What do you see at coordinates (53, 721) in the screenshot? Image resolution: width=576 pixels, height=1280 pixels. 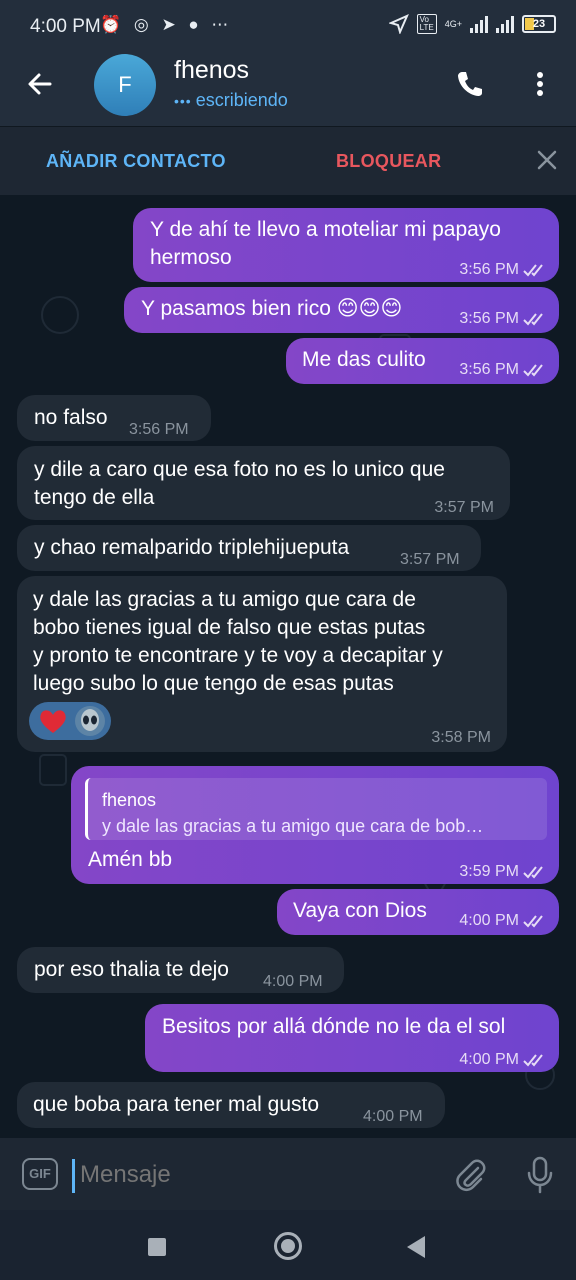 I see `heart-icon` at bounding box center [53, 721].